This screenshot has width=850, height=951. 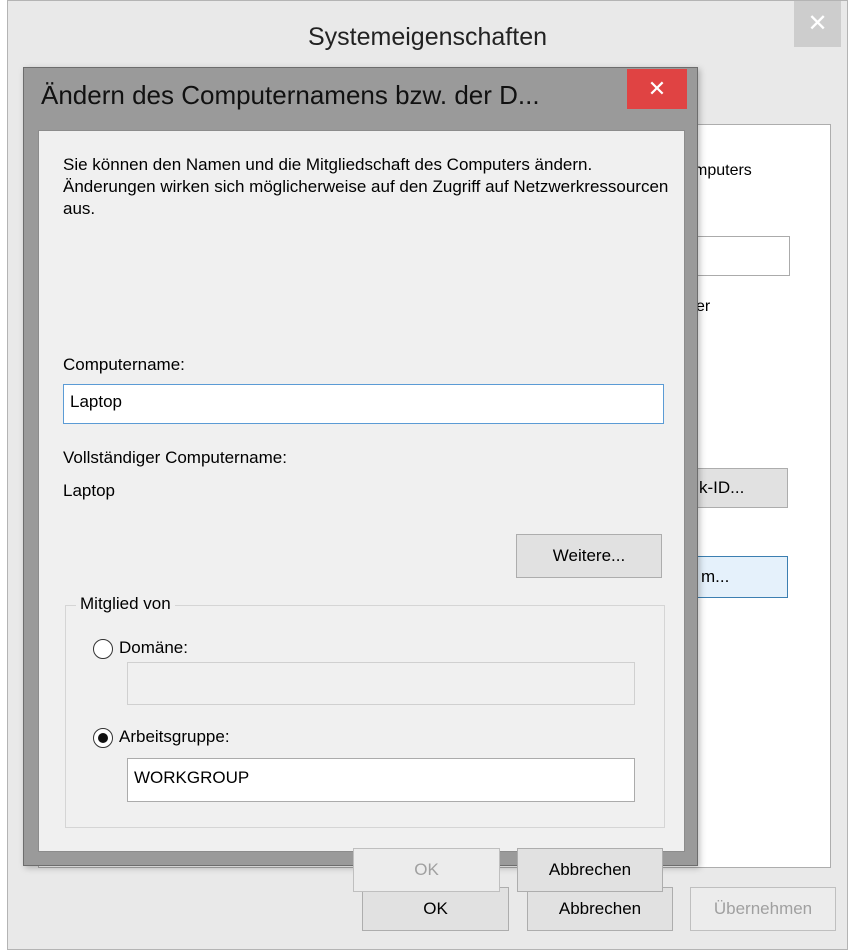 What do you see at coordinates (381, 780) in the screenshot?
I see `workgroup-input: WORKGROUP` at bounding box center [381, 780].